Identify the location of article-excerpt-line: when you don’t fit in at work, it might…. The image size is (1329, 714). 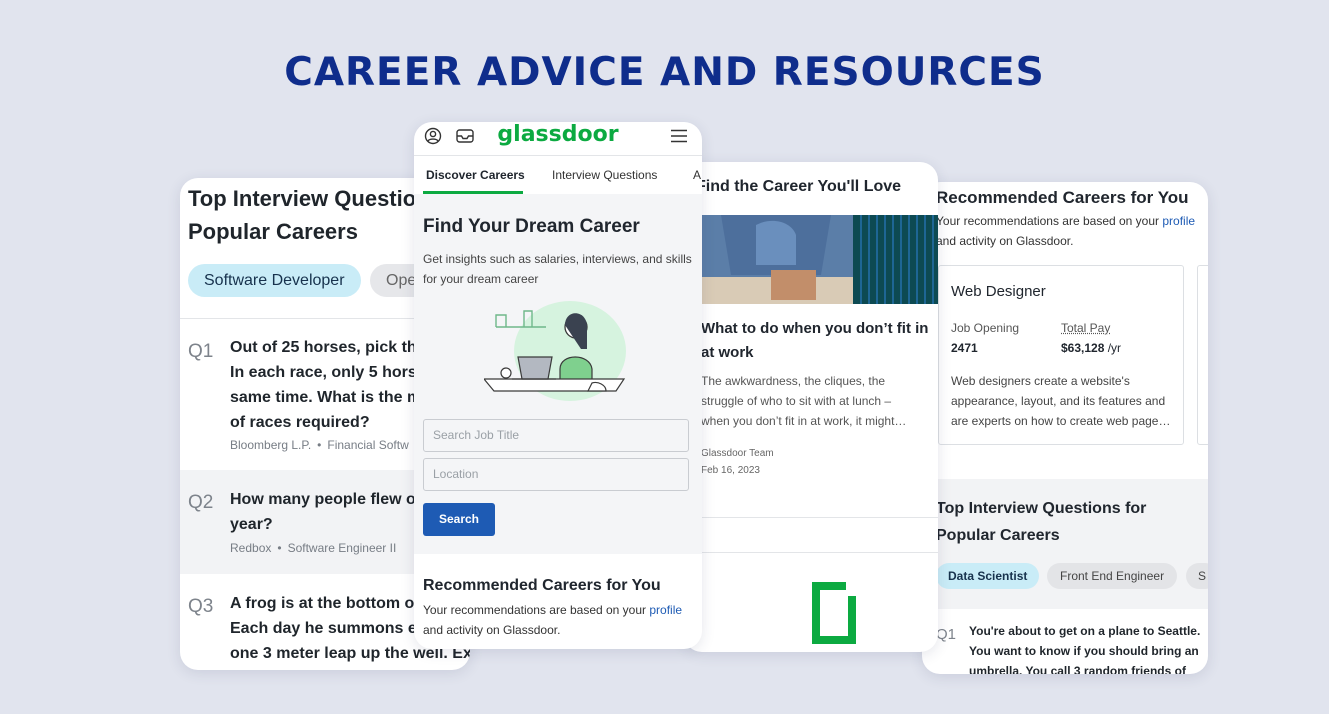
(804, 421).